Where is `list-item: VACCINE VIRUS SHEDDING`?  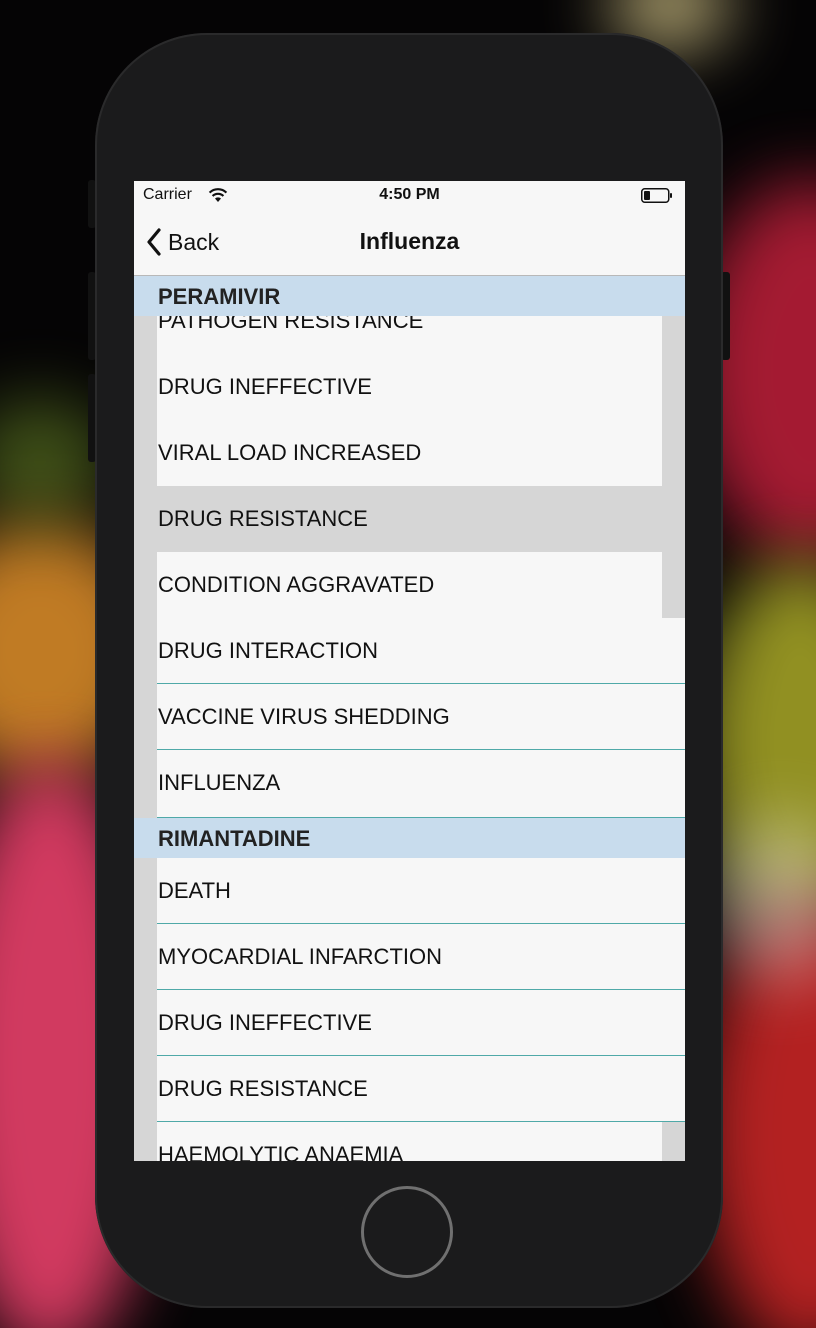
list-item: VACCINE VIRUS SHEDDING is located at coordinates (409, 717).